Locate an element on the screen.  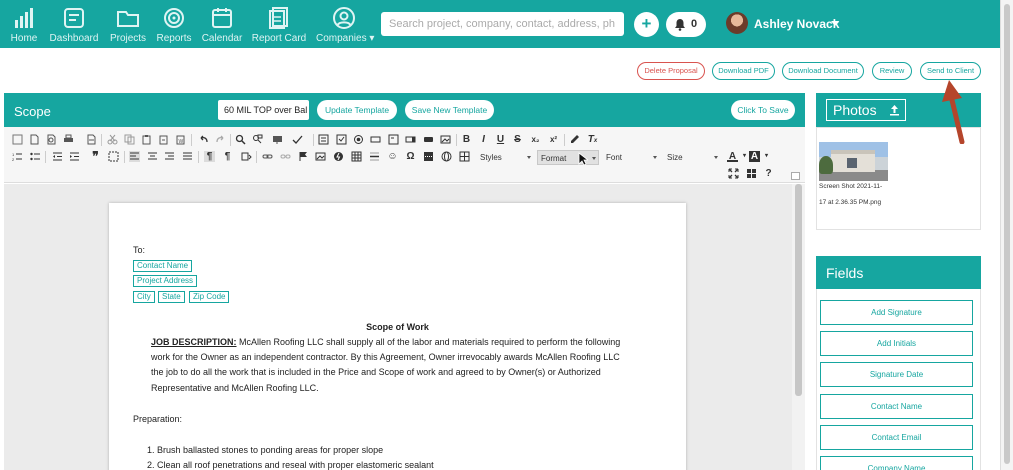
find-icon is located at coordinates (240, 139).